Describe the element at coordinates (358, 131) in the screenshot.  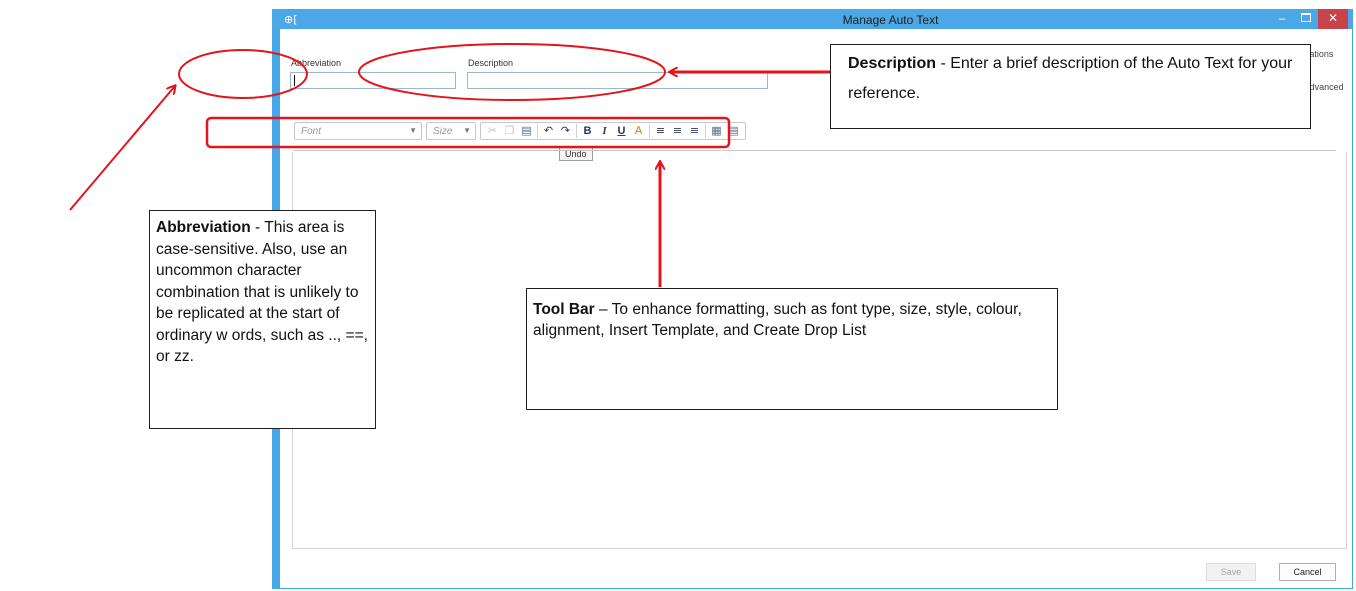
I see `font-select: Font ▼` at that location.